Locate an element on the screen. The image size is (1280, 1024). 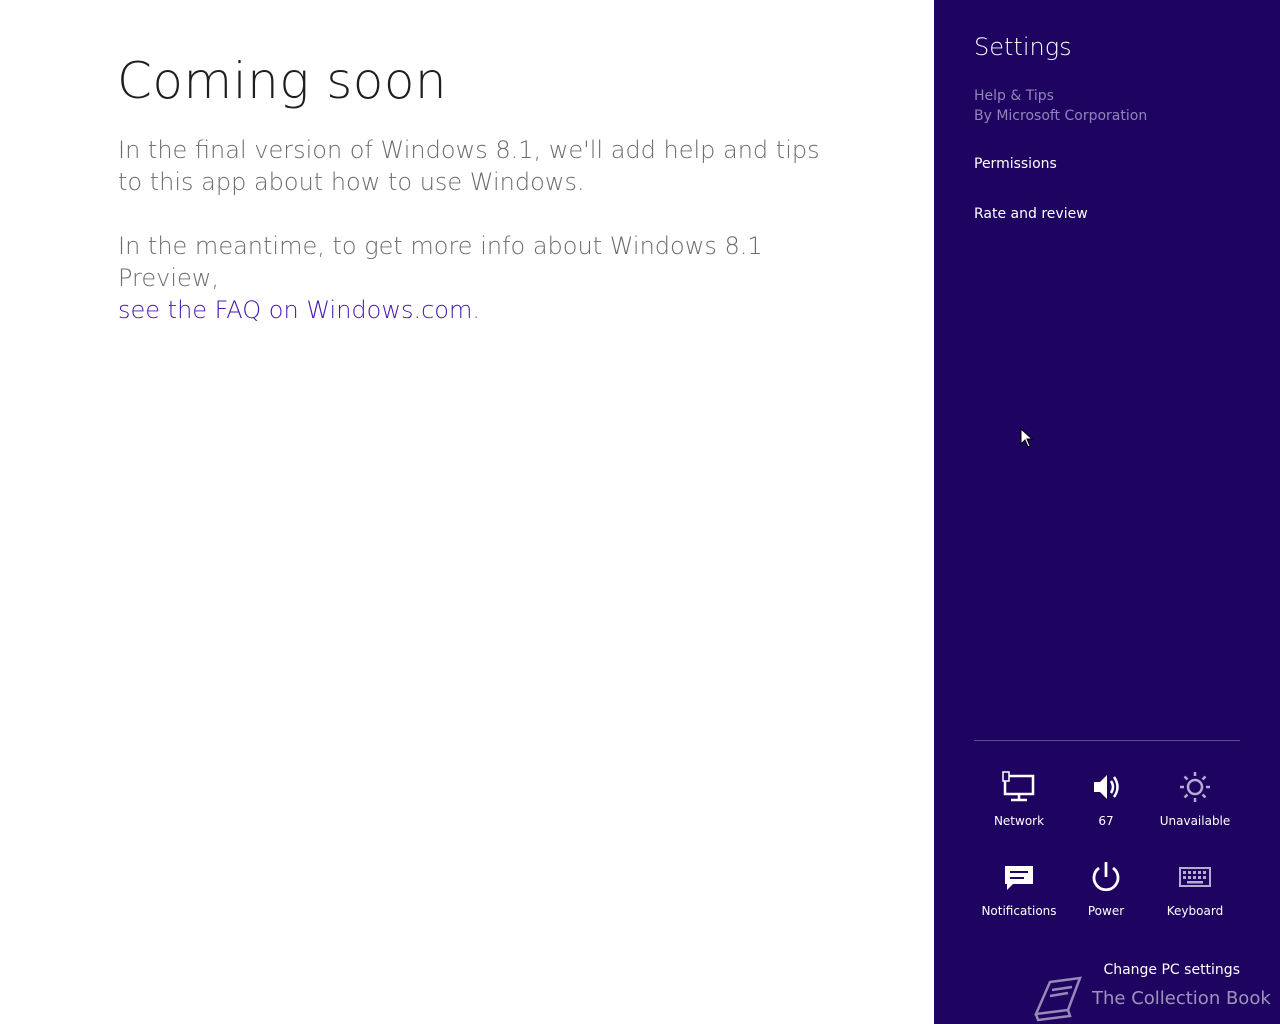
keyboard-icon is located at coordinates (1195, 877).